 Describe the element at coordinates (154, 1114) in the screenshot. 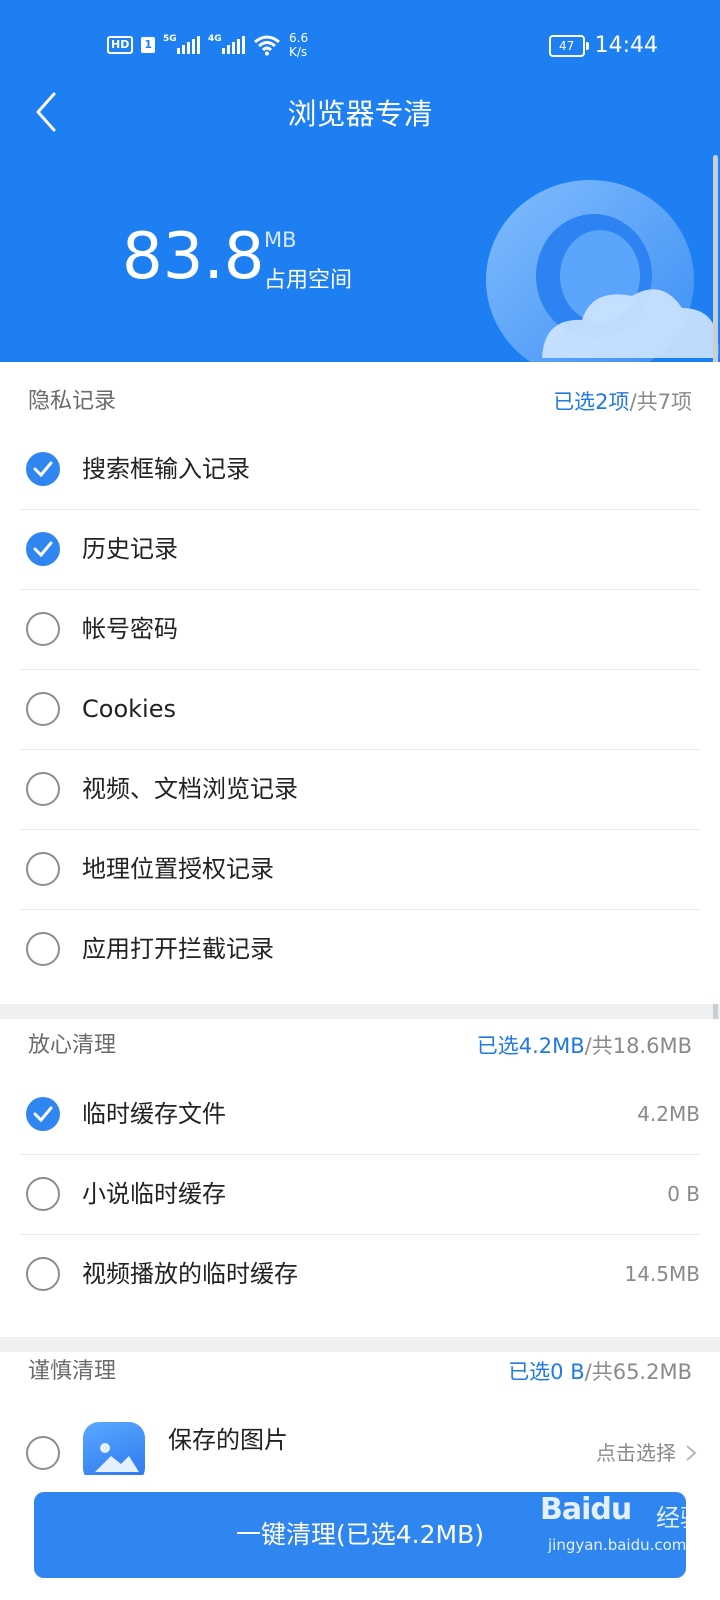

I see `item-label: 临时缓存文件` at that location.